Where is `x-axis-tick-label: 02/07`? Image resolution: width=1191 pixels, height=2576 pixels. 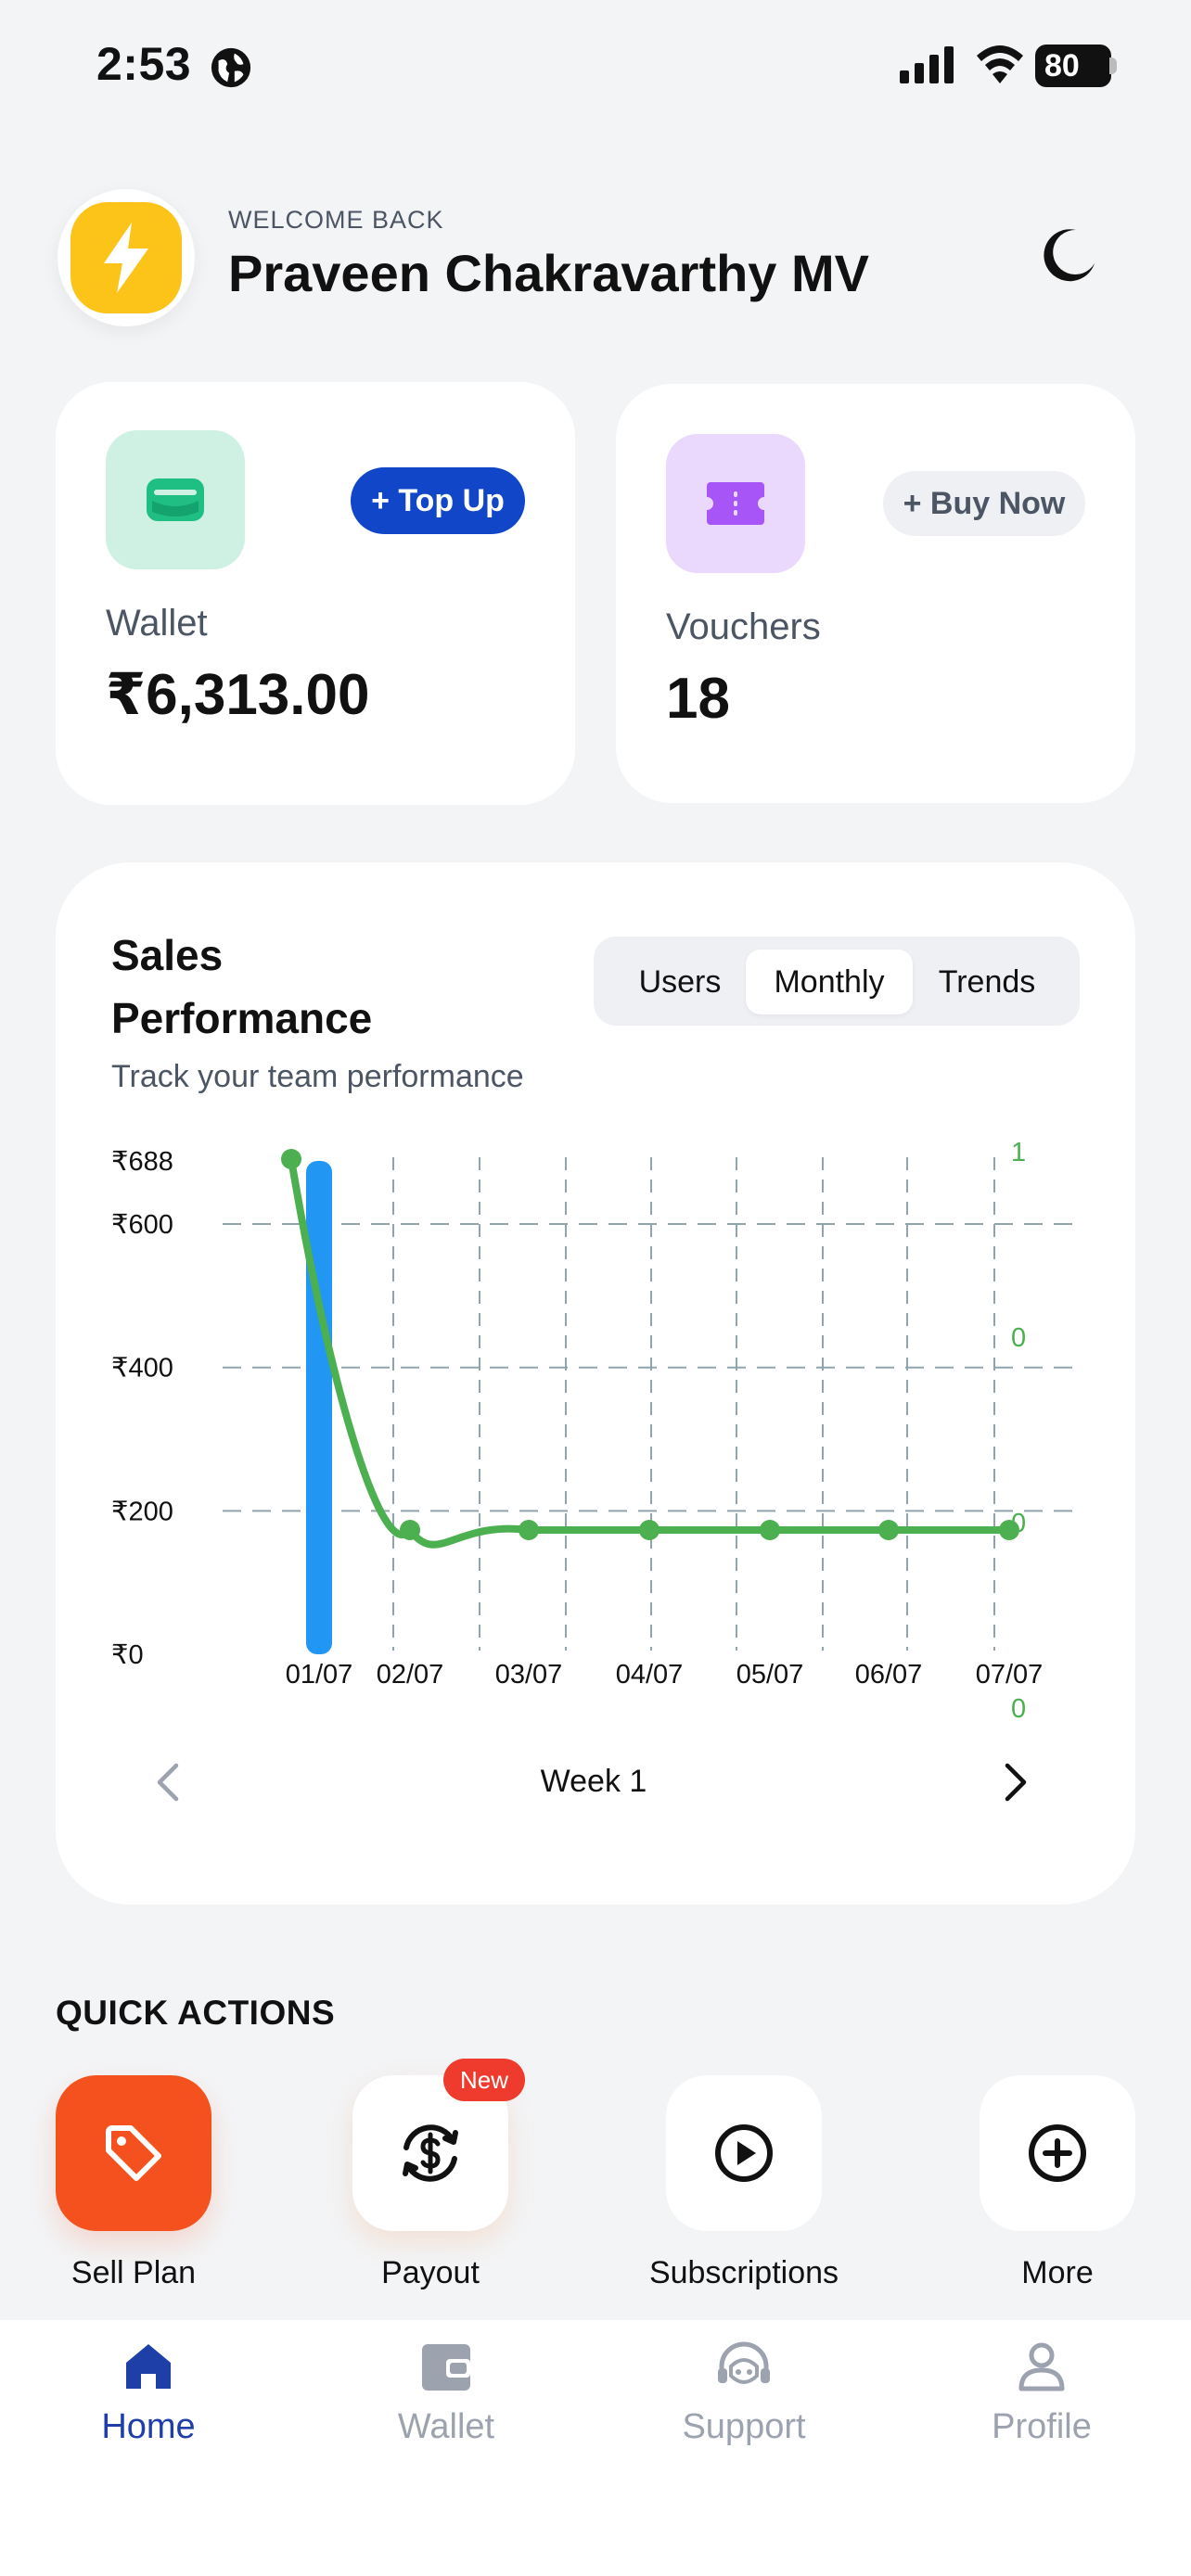
x-axis-tick-label: 02/07 is located at coordinates (411, 1675).